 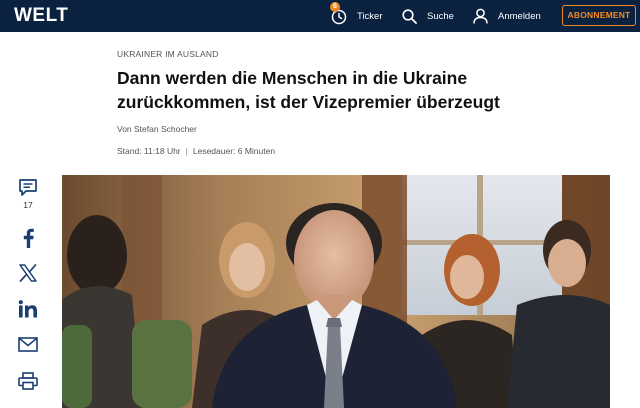 I want to click on share-linkedin-button, so click(x=28, y=309).